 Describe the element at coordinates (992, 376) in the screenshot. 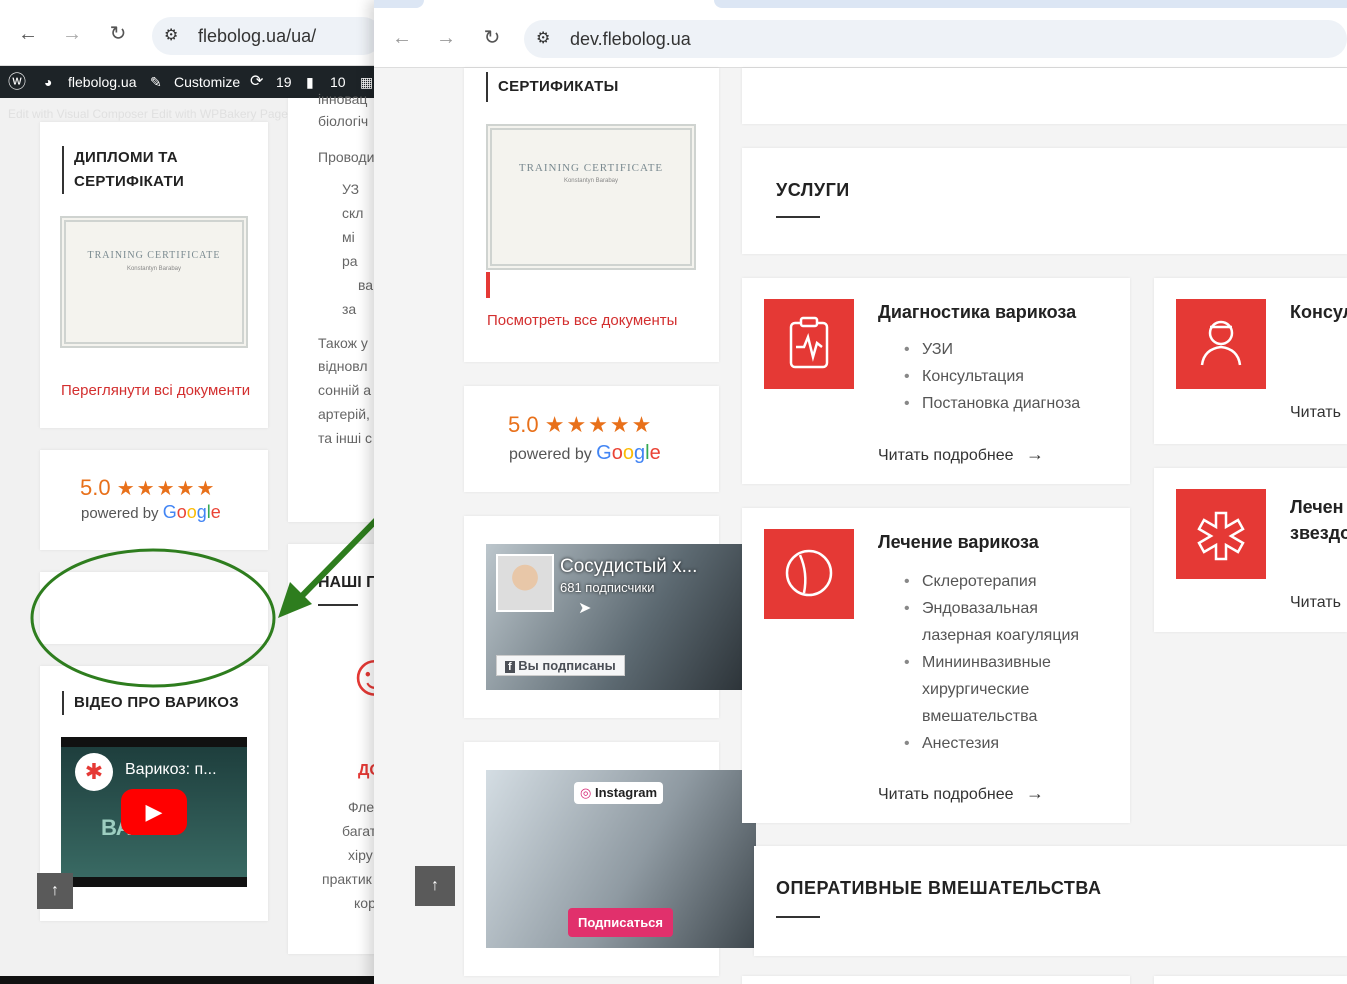

I see `service-items: УЗИ Консультация Постановка диагноза` at that location.